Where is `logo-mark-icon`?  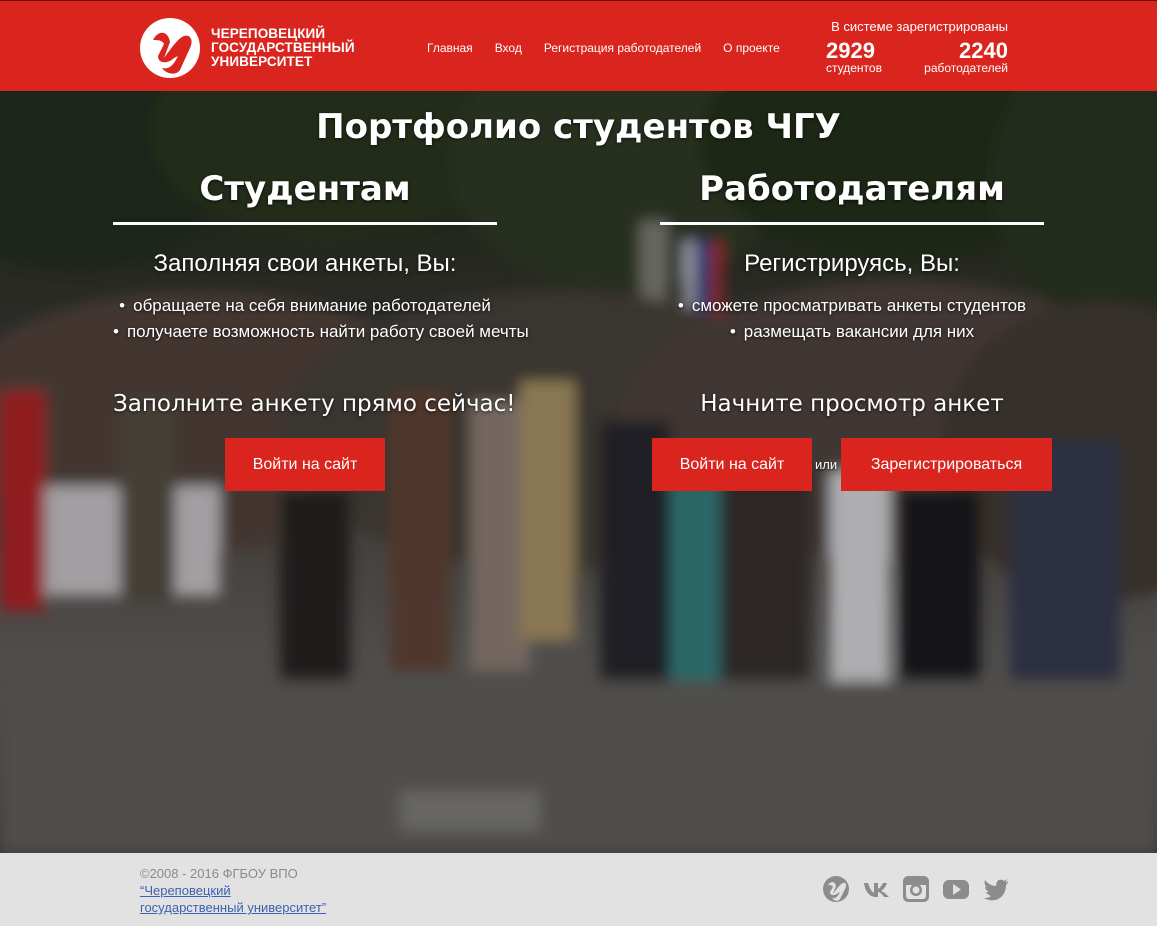
logo-mark-icon is located at coordinates (170, 48).